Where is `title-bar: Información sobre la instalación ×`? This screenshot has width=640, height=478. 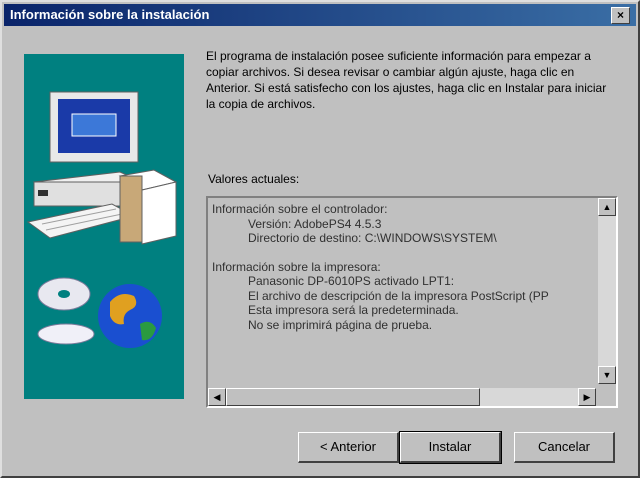
title-bar: Información sobre la instalación × is located at coordinates (320, 15).